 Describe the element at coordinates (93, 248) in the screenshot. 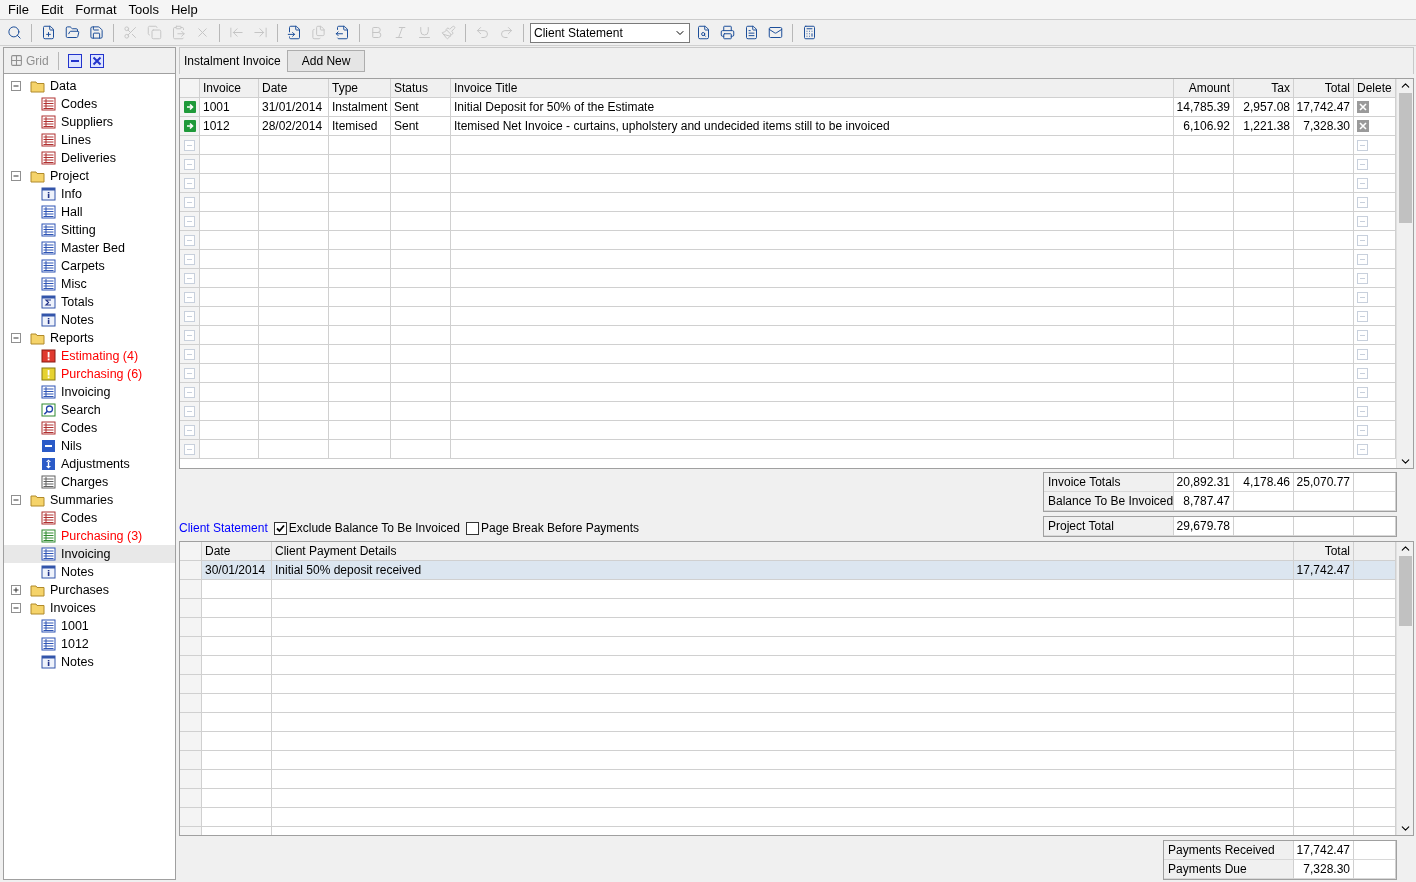

I see `tree-item: Master Bed` at that location.